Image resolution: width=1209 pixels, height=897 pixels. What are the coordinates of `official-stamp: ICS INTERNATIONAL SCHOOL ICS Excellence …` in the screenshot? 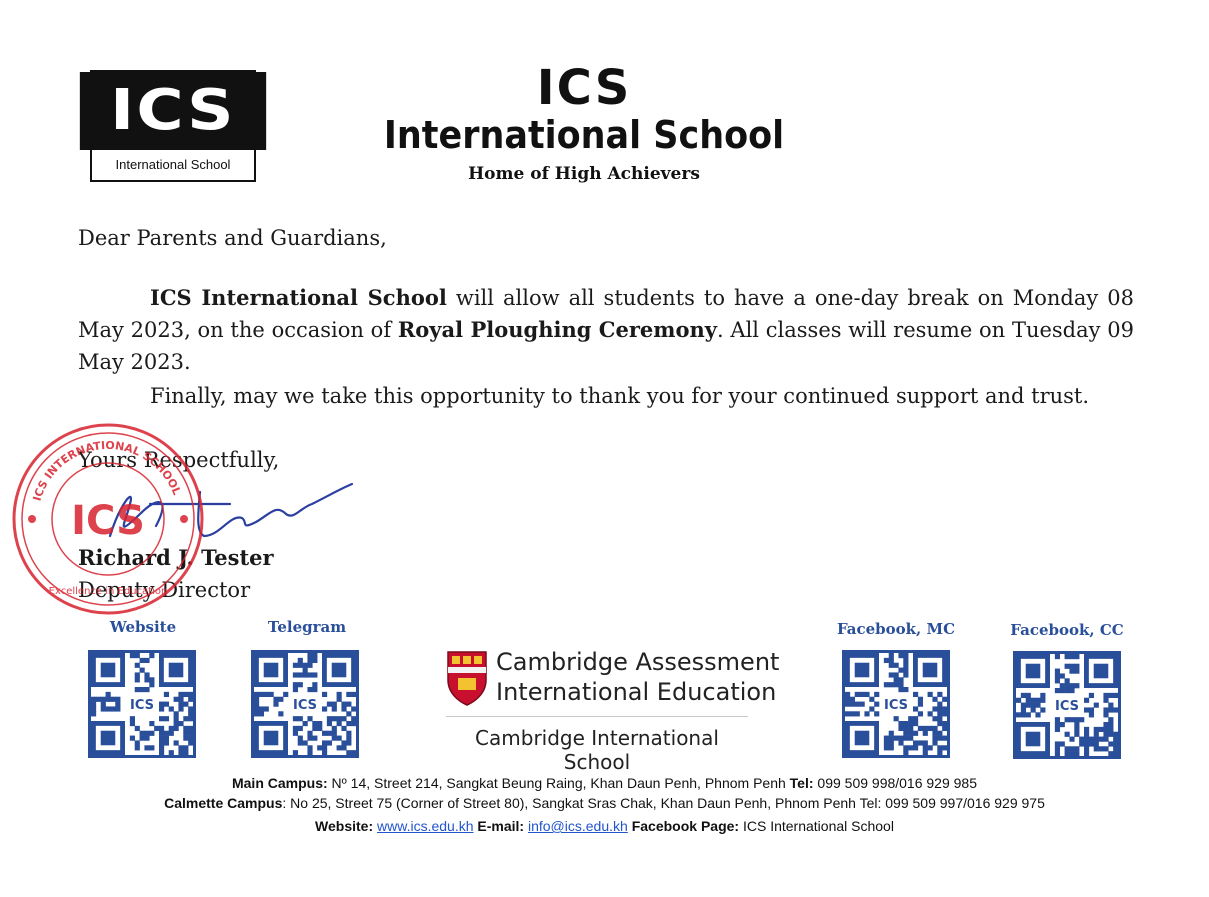 It's located at (108, 519).